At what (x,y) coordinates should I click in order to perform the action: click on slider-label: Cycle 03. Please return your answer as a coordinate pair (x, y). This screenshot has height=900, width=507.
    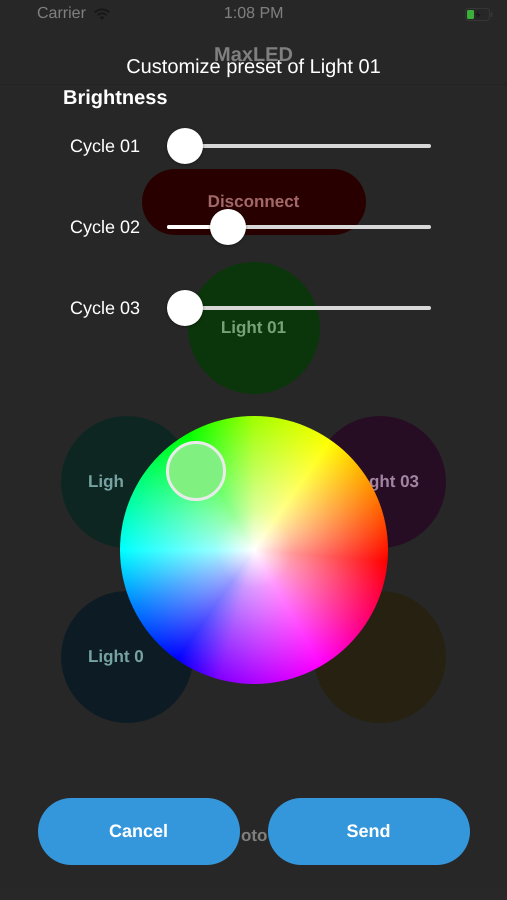
    Looking at the image, I should click on (106, 308).